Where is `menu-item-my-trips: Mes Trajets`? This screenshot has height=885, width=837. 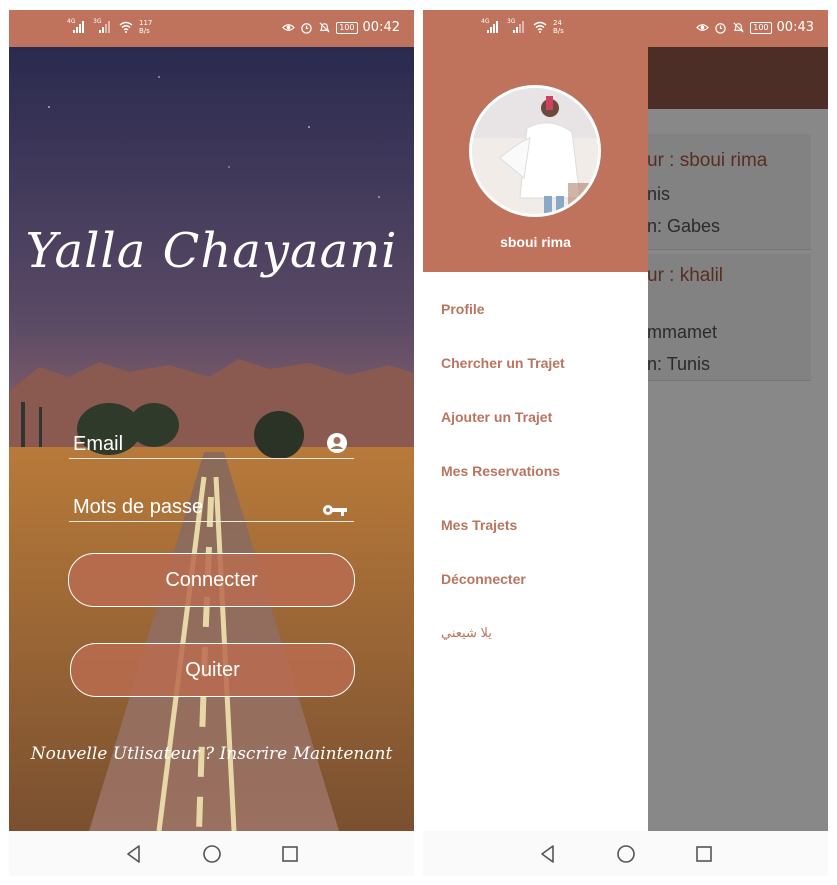
menu-item-my-trips: Mes Trajets is located at coordinates (479, 525).